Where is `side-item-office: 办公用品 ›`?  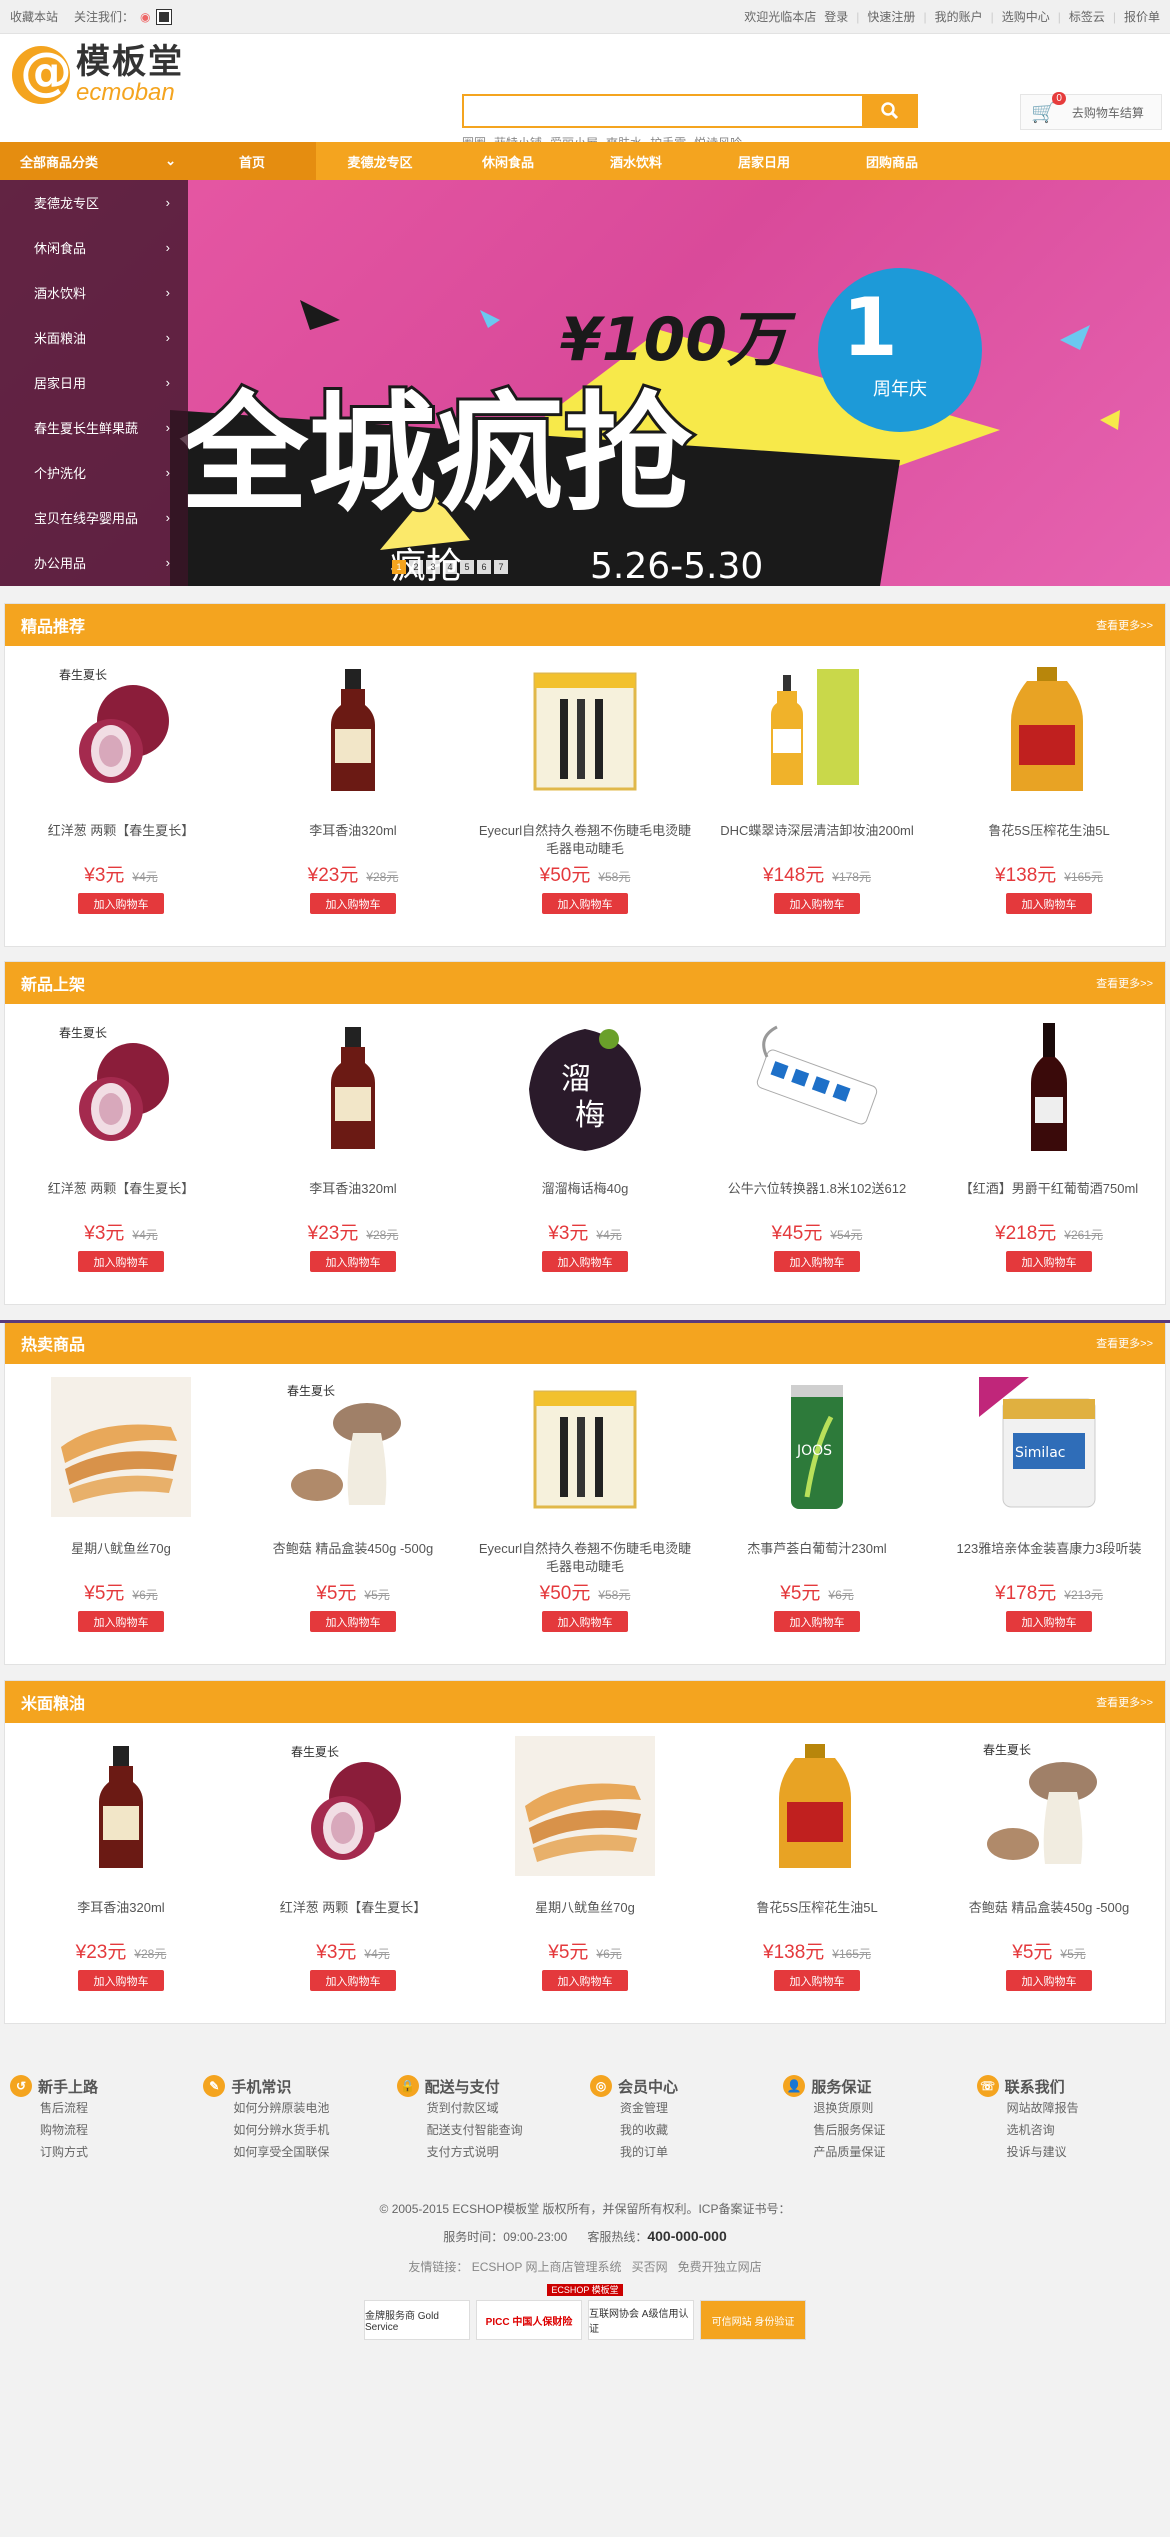
side-item-office: 办公用品 › is located at coordinates (94, 562).